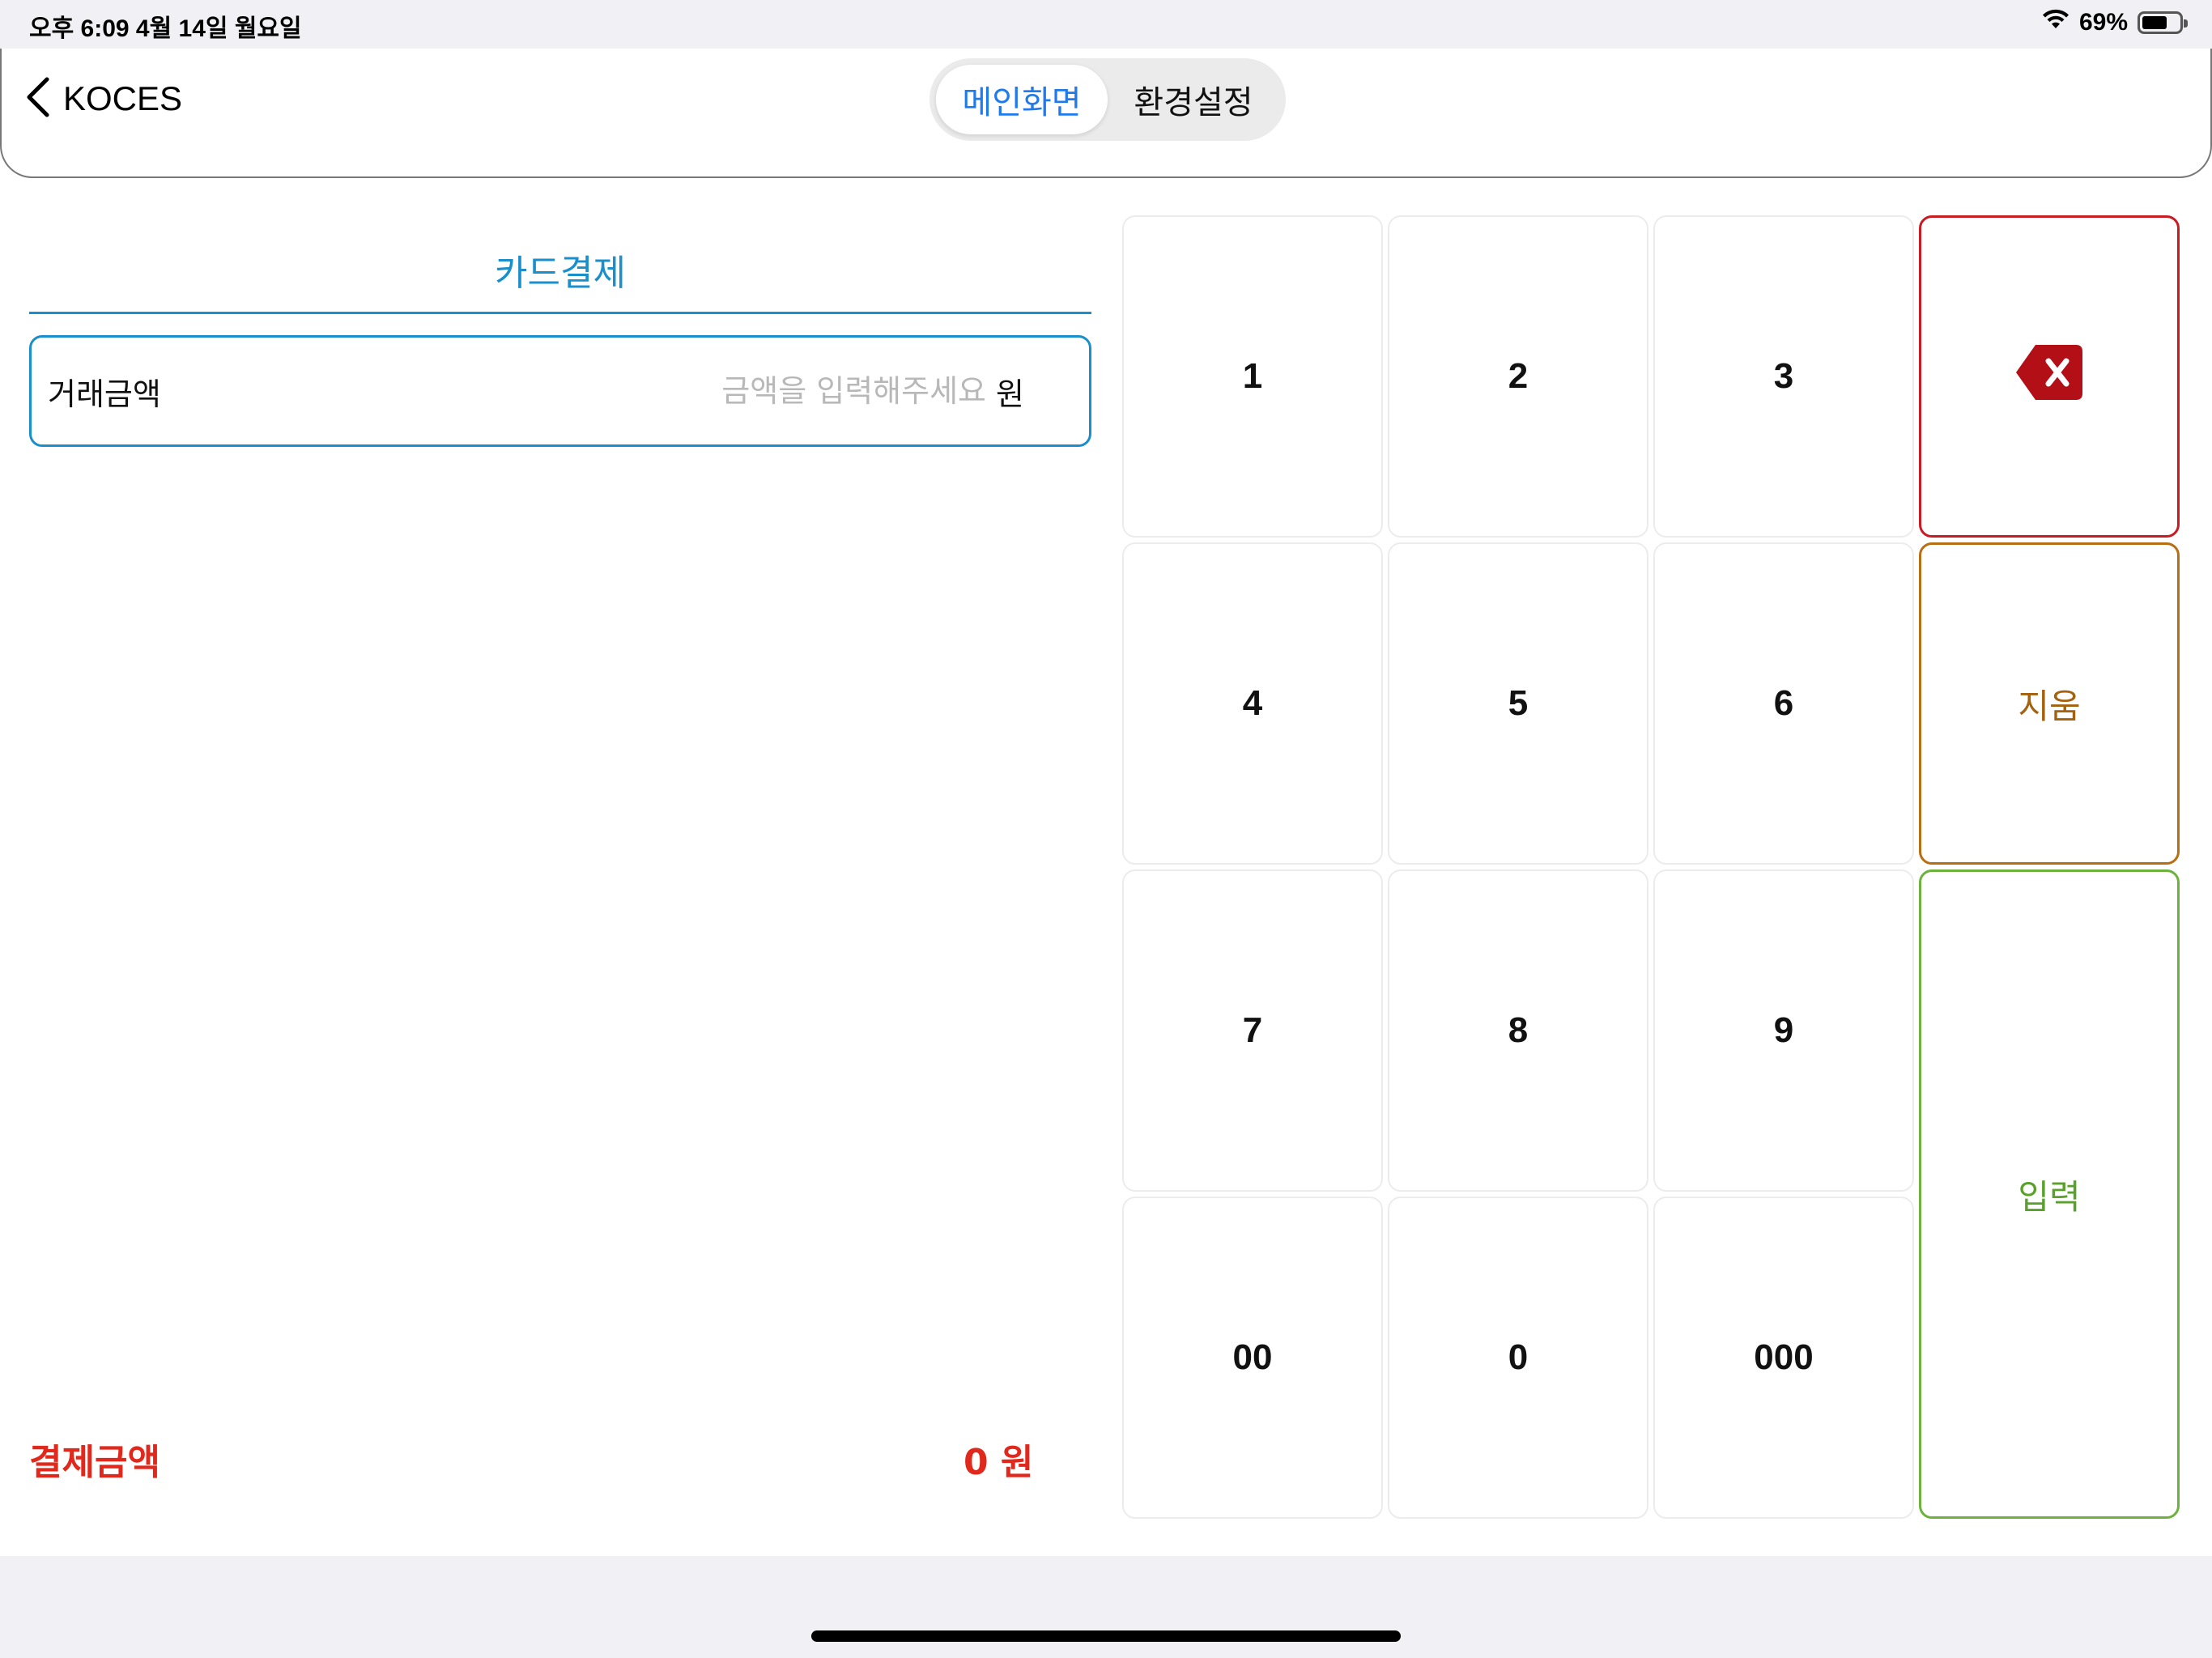  I want to click on key-5: 5, so click(1518, 703).